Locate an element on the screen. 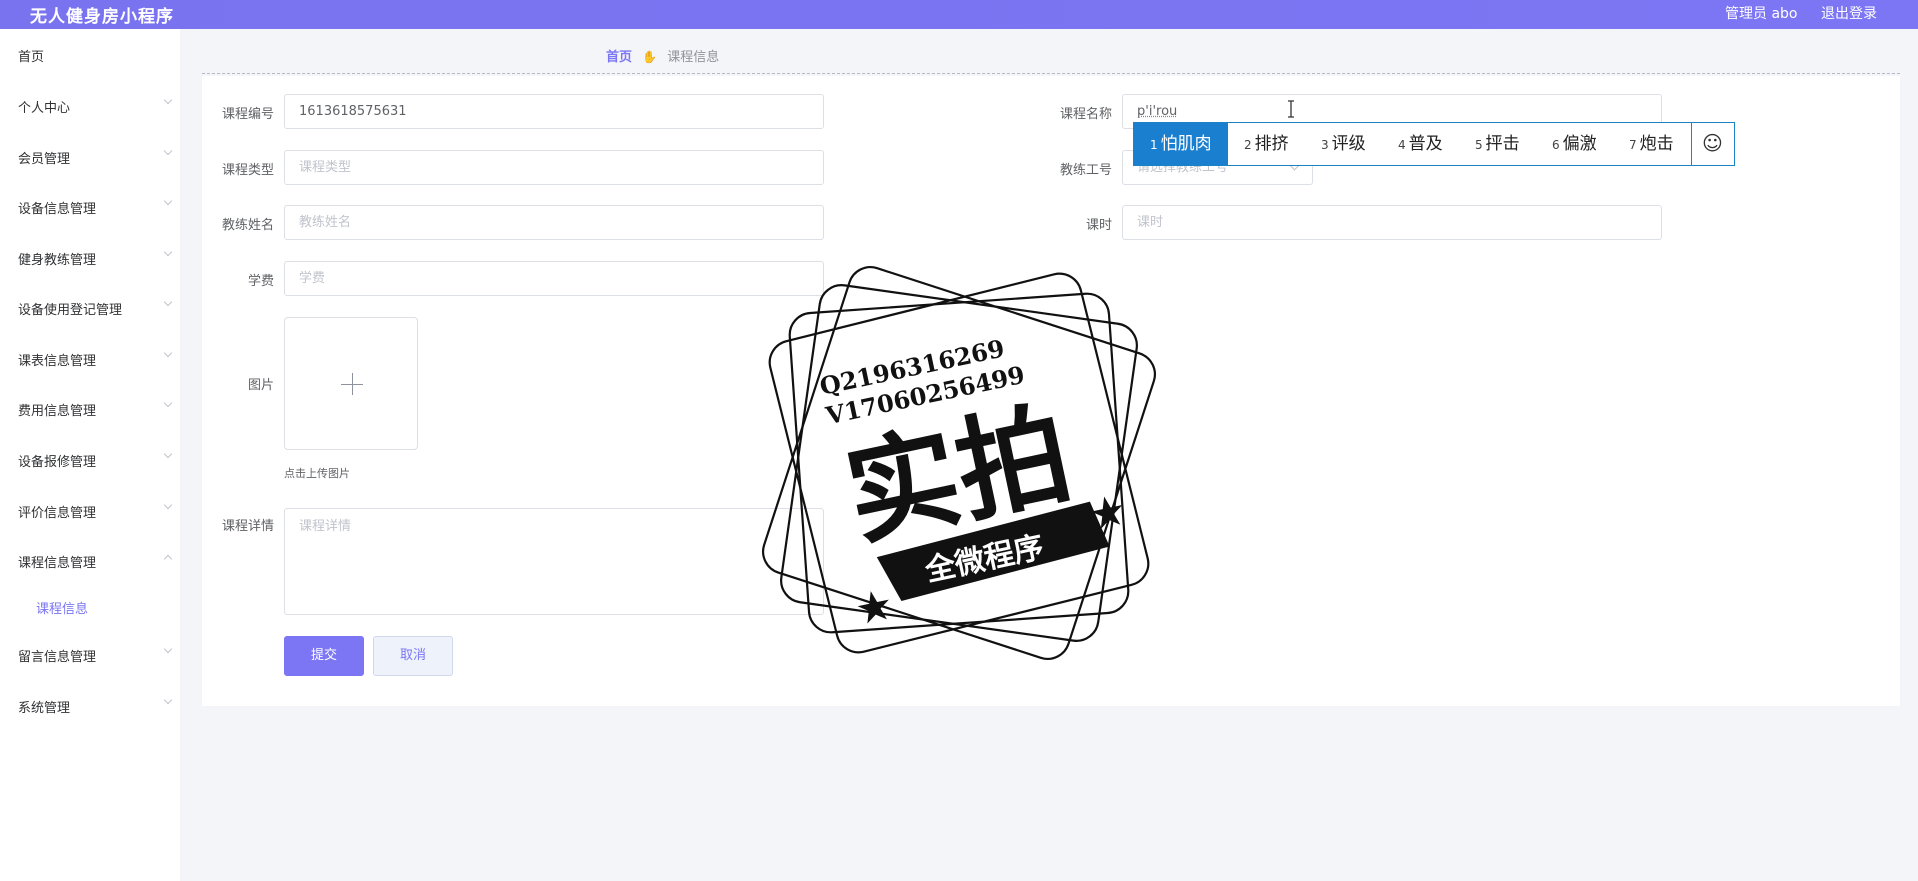 The image size is (1918, 881). ime-candidate-3: 3 评级 is located at coordinates (1343, 144).